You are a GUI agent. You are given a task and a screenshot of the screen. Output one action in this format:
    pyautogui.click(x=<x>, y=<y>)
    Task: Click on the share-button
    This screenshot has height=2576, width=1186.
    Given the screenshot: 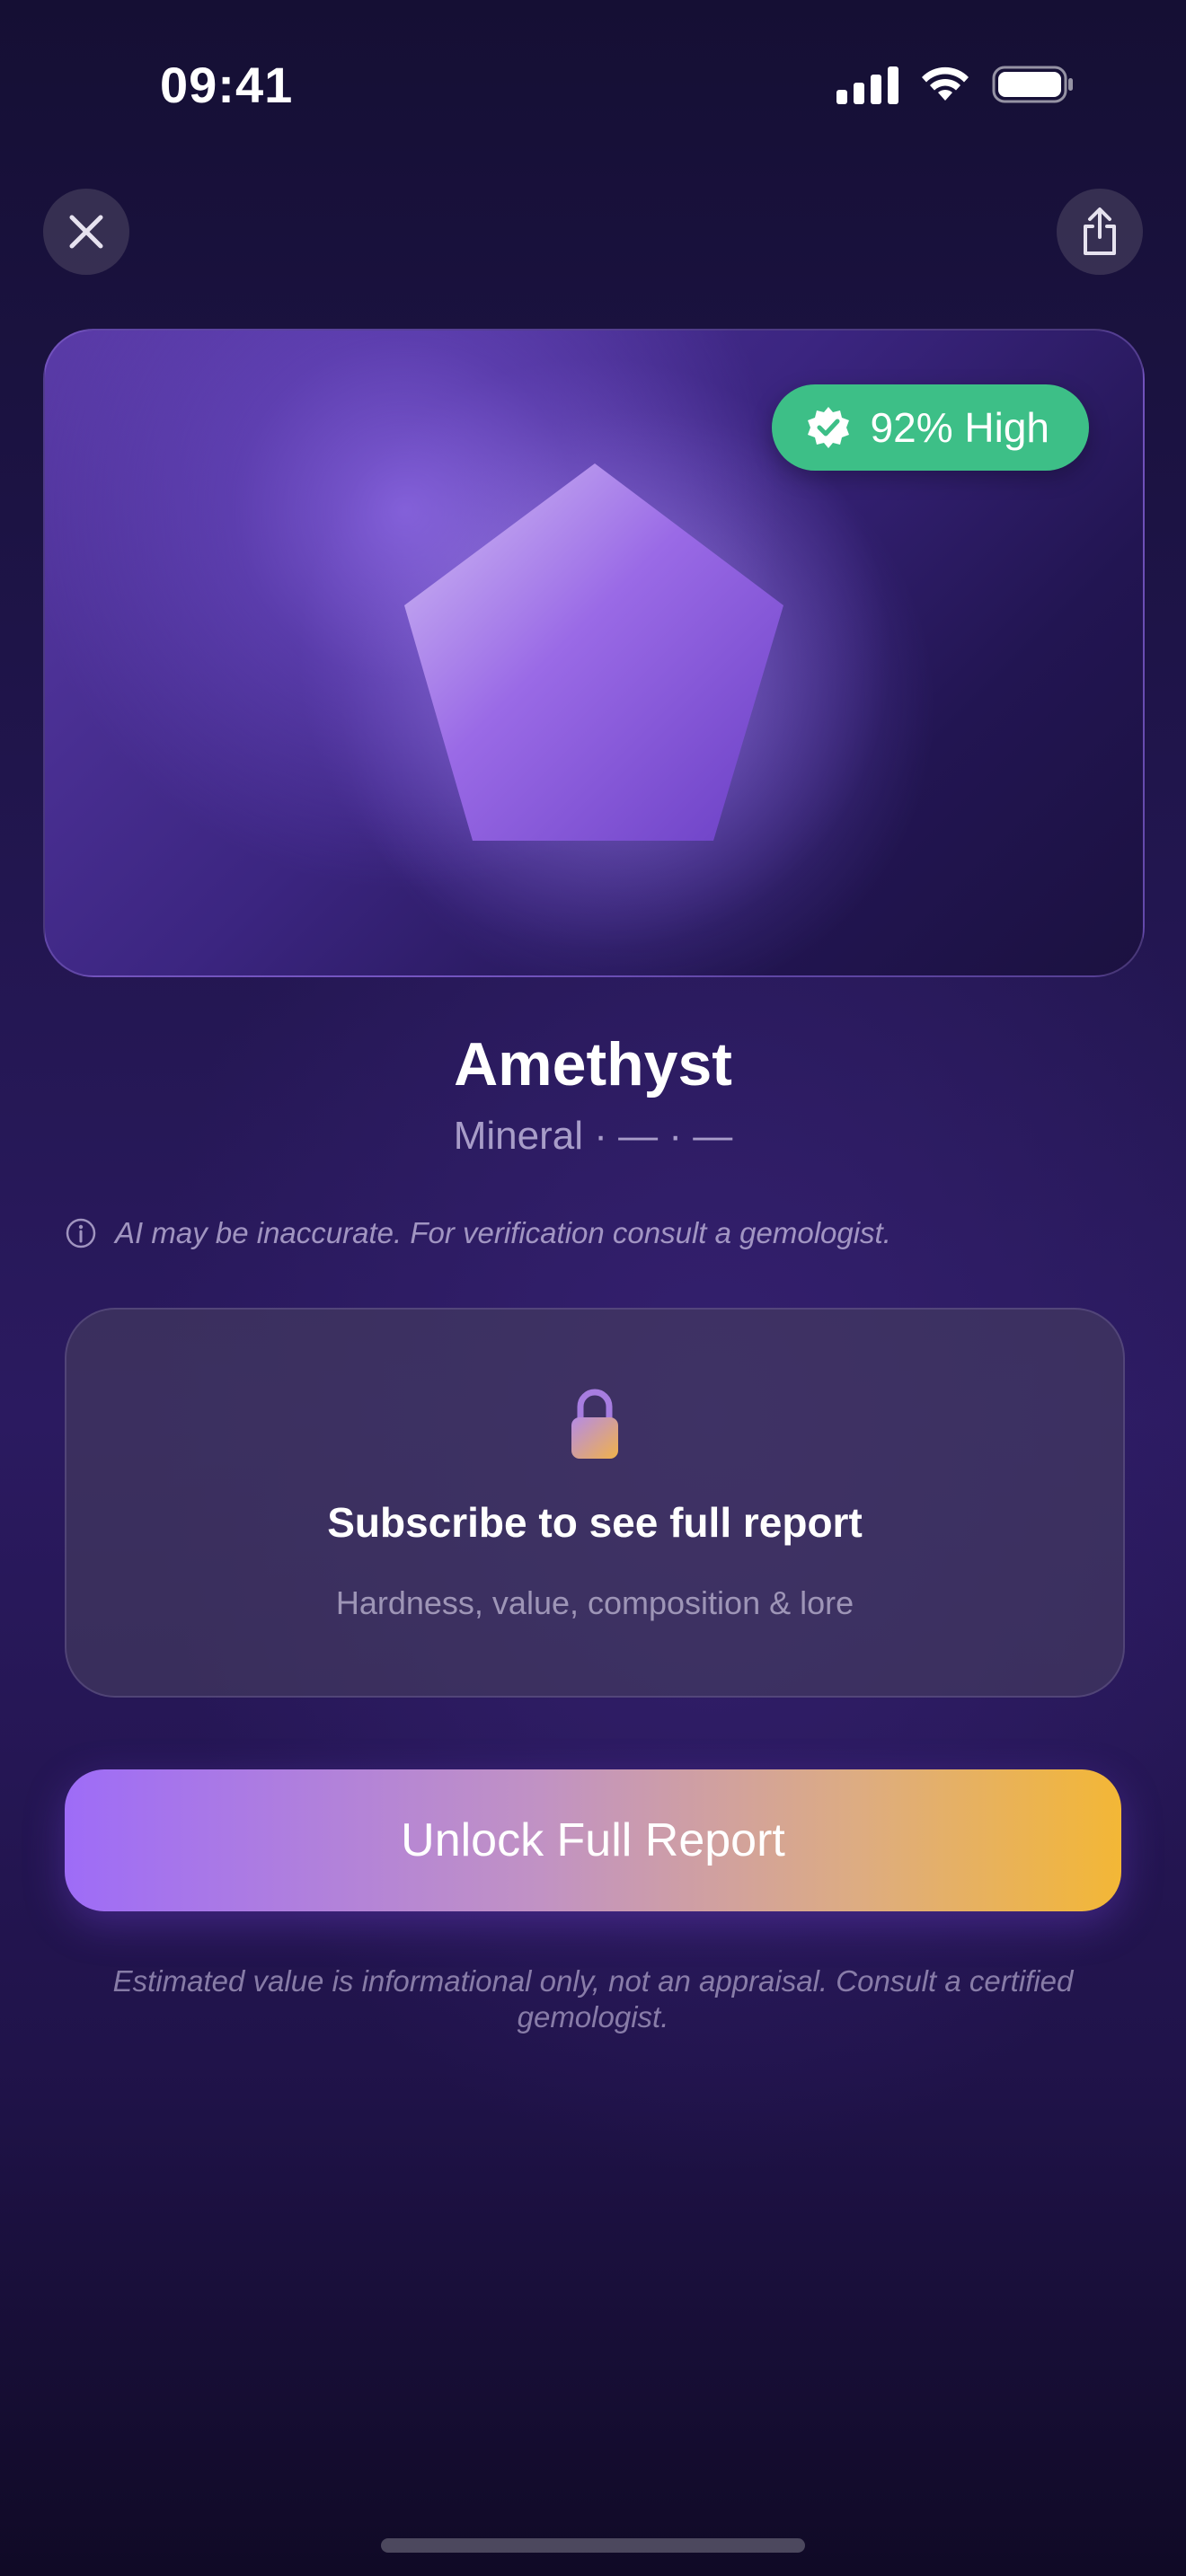 What is the action you would take?
    pyautogui.click(x=1100, y=232)
    